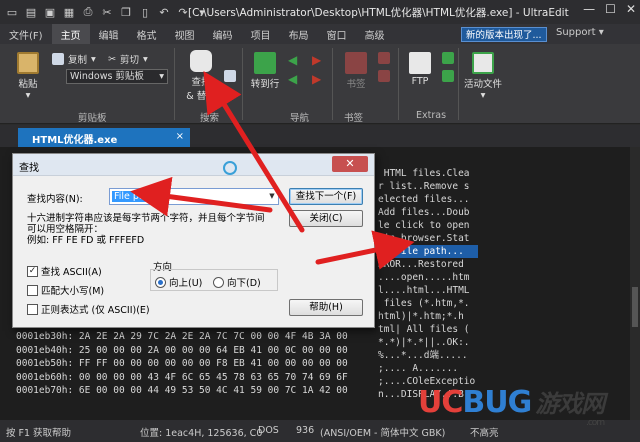  I want to click on status-position: 位置: 1eac4H, 125636, C0, so click(201, 433).